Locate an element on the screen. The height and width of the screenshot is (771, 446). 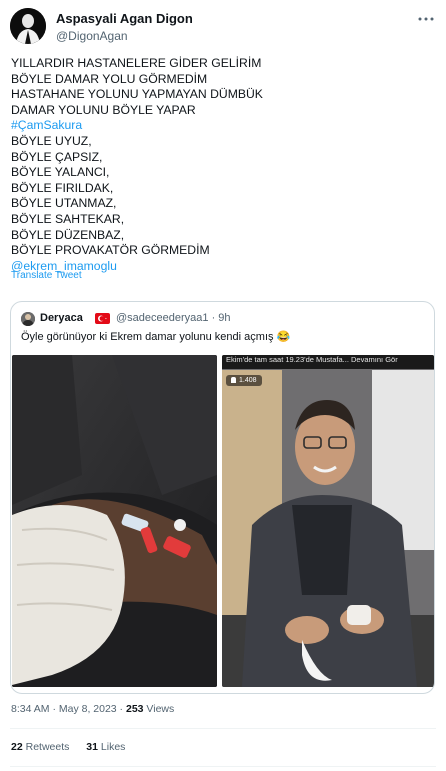
viewer-count-badge: 1.408 is located at coordinates (244, 380).